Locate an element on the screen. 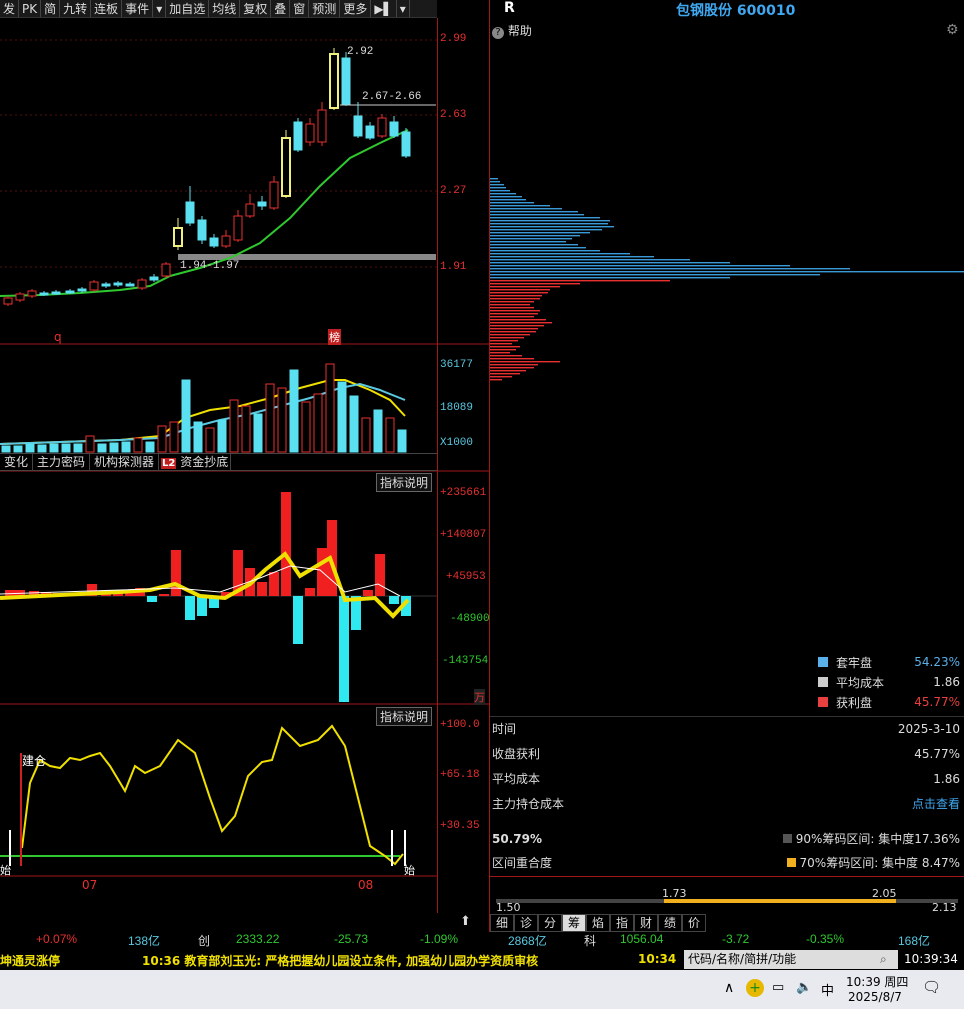  toolbar-btn-10: 叠 is located at coordinates (281, 8).